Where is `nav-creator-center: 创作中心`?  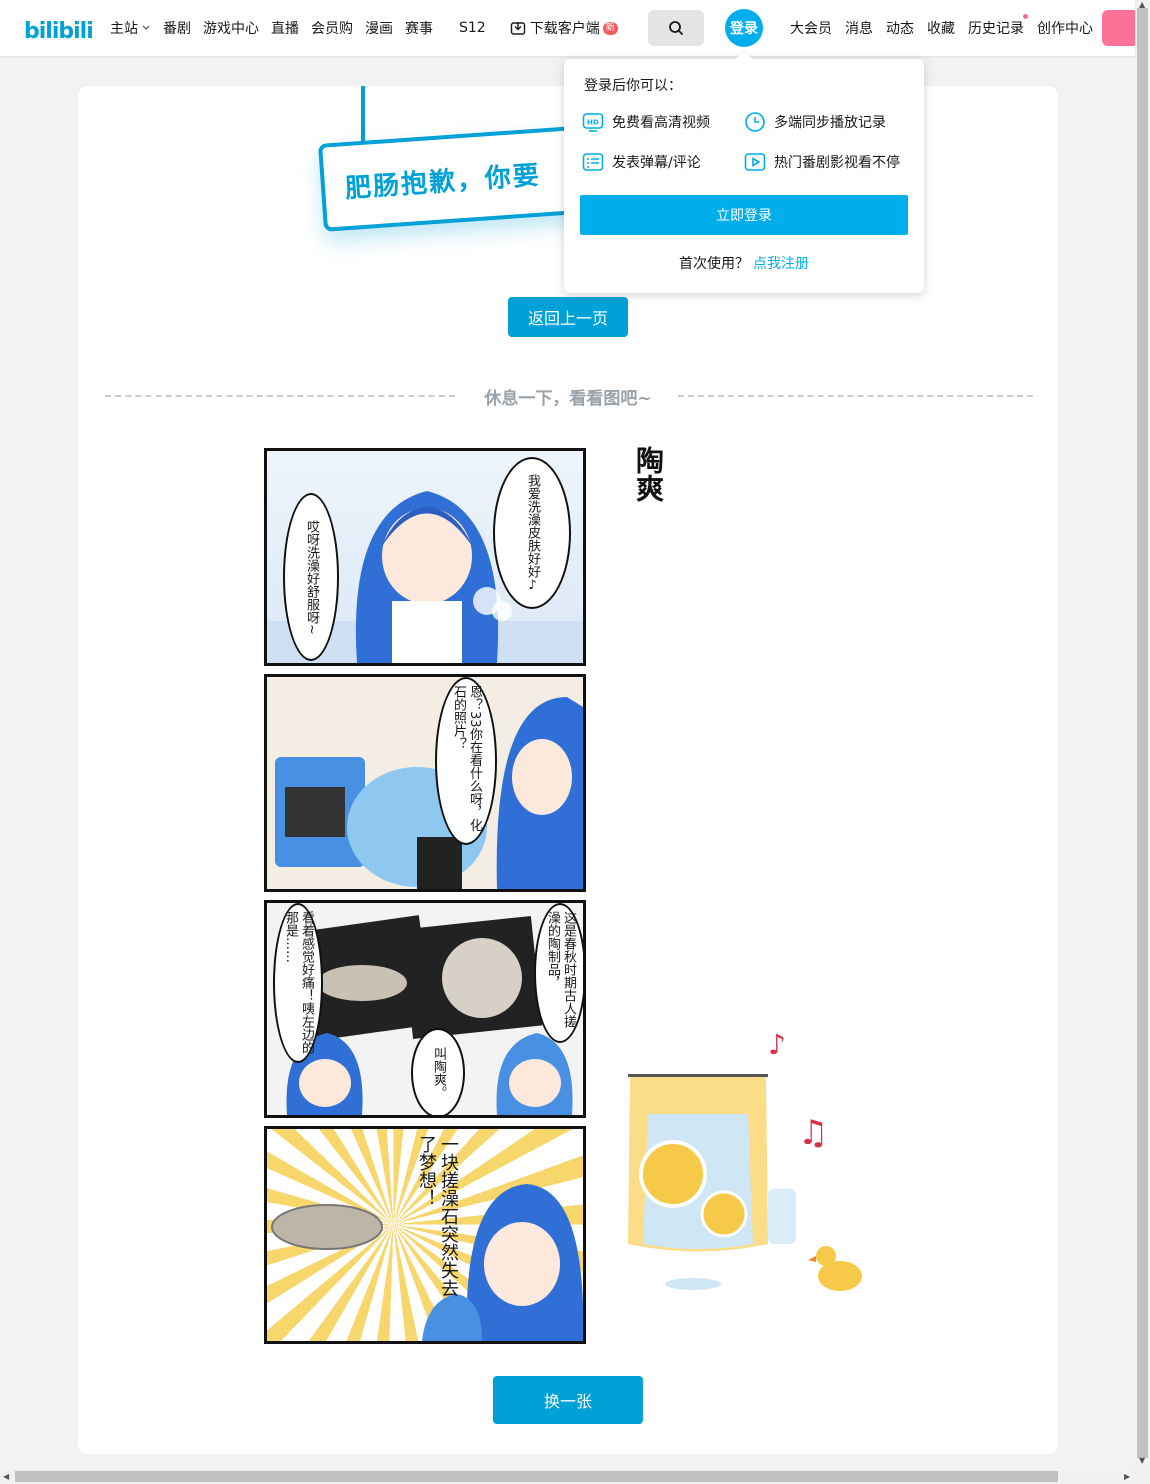
nav-creator-center: 创作中心 is located at coordinates (1065, 28).